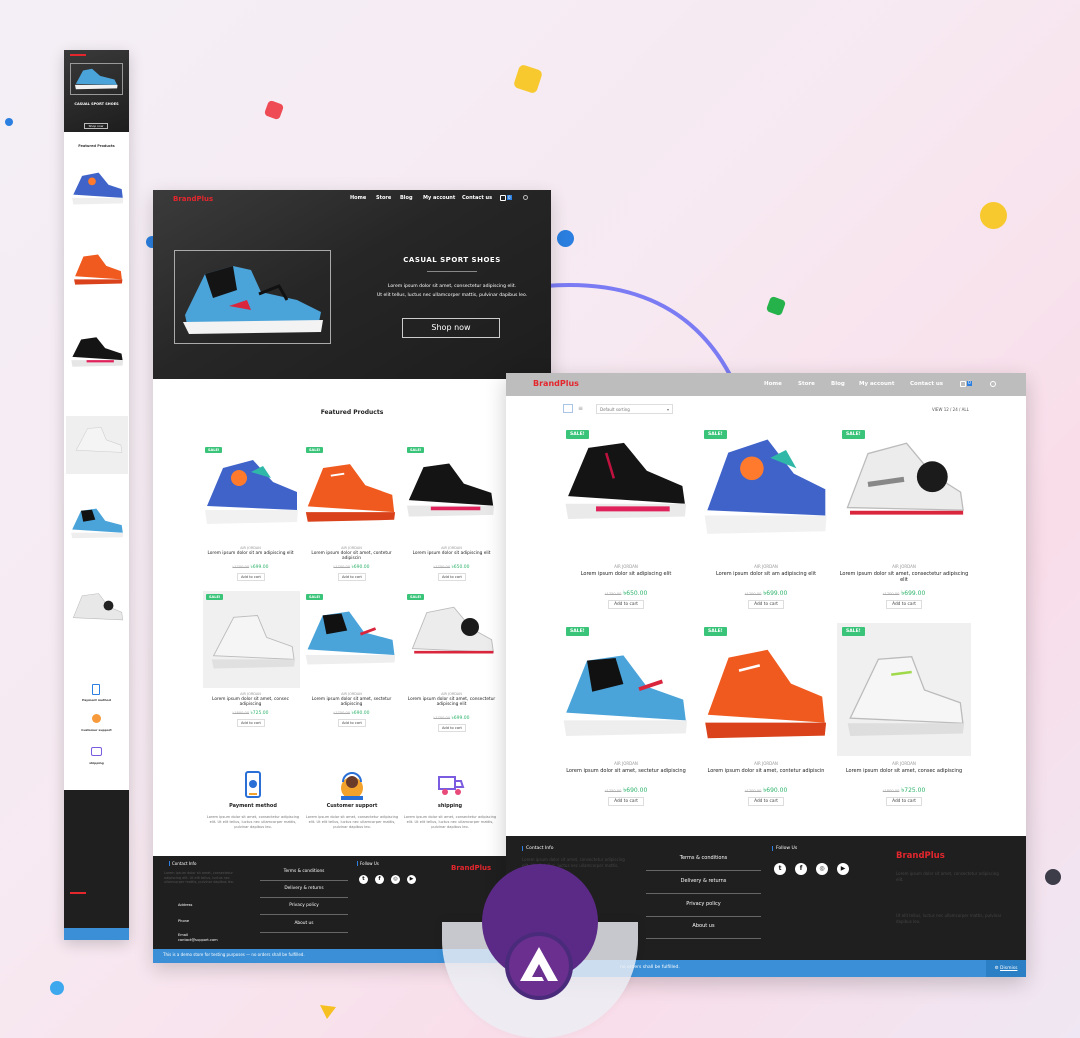 This screenshot has height=1038, width=1080. I want to click on hero-divider, so click(452, 271).